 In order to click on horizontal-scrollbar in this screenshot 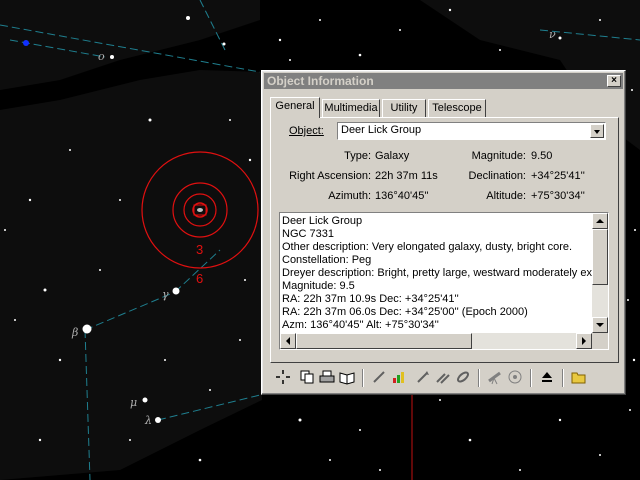, I will do `click(436, 341)`.